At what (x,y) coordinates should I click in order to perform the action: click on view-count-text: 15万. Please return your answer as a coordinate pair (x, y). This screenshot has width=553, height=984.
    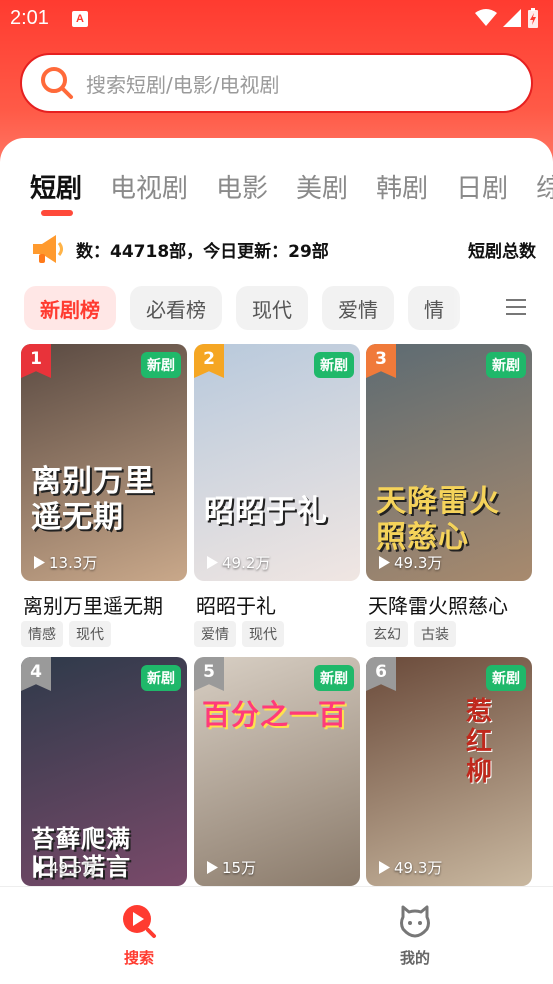
    Looking at the image, I should click on (239, 868).